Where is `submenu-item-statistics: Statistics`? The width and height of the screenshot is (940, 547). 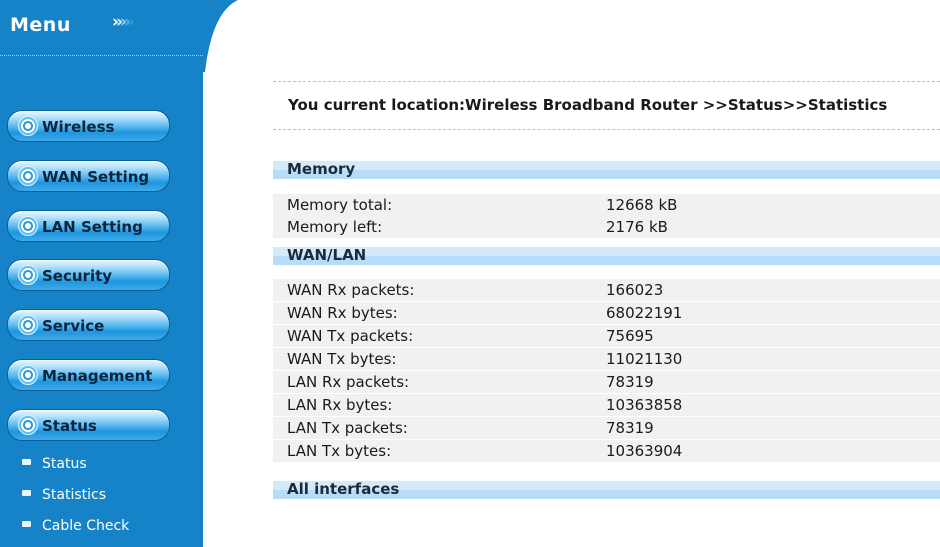 submenu-item-statistics: Statistics is located at coordinates (64, 495).